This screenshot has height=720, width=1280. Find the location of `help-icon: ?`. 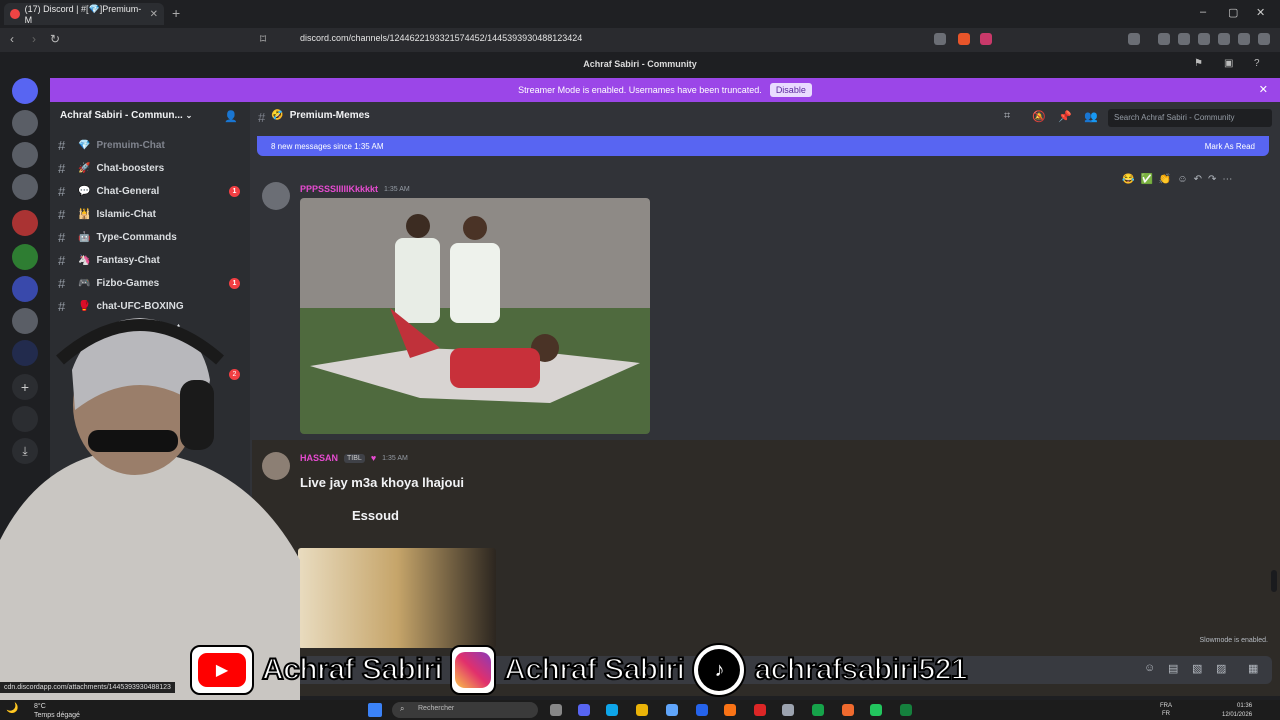

help-icon: ? is located at coordinates (1257, 63).